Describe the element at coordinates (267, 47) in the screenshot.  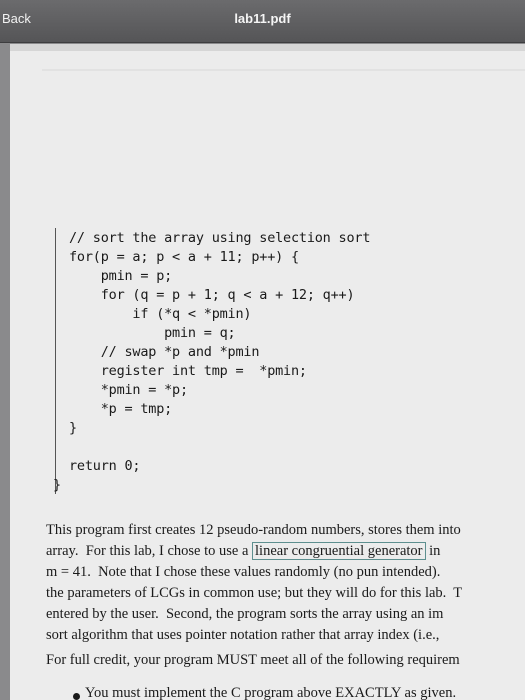
I see `page-header-band` at that location.